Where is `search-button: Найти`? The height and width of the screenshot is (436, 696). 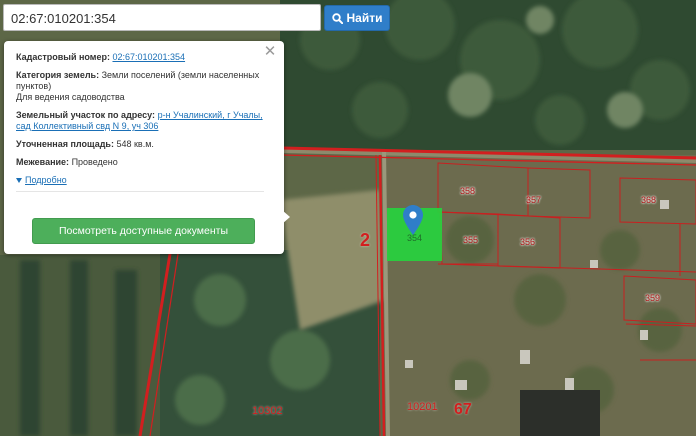 search-button: Найти is located at coordinates (357, 18).